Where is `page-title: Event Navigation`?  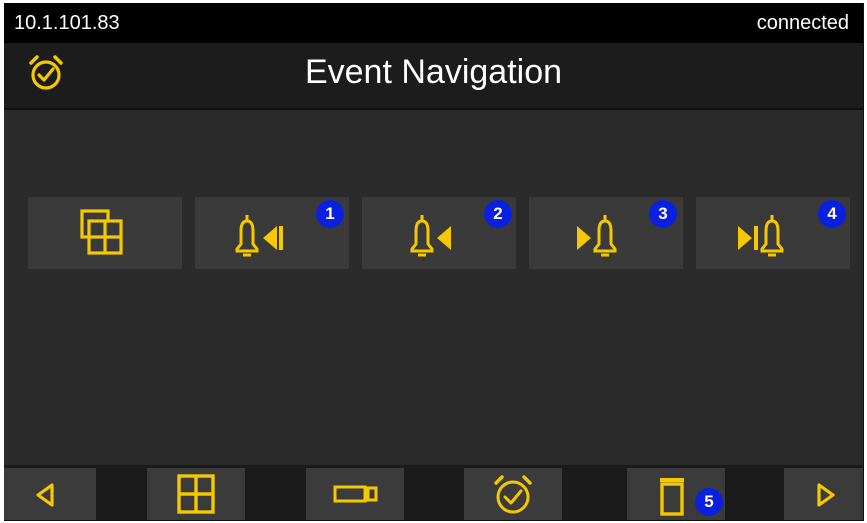
page-title: Event Navigation is located at coordinates (433, 72).